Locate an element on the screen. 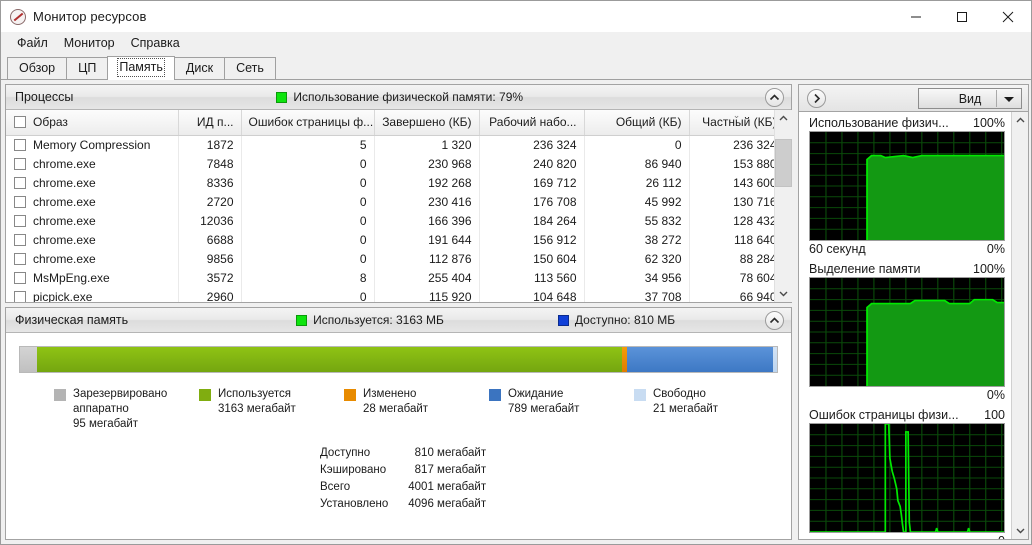  processes-vertical-scrollbar is located at coordinates (783, 206).